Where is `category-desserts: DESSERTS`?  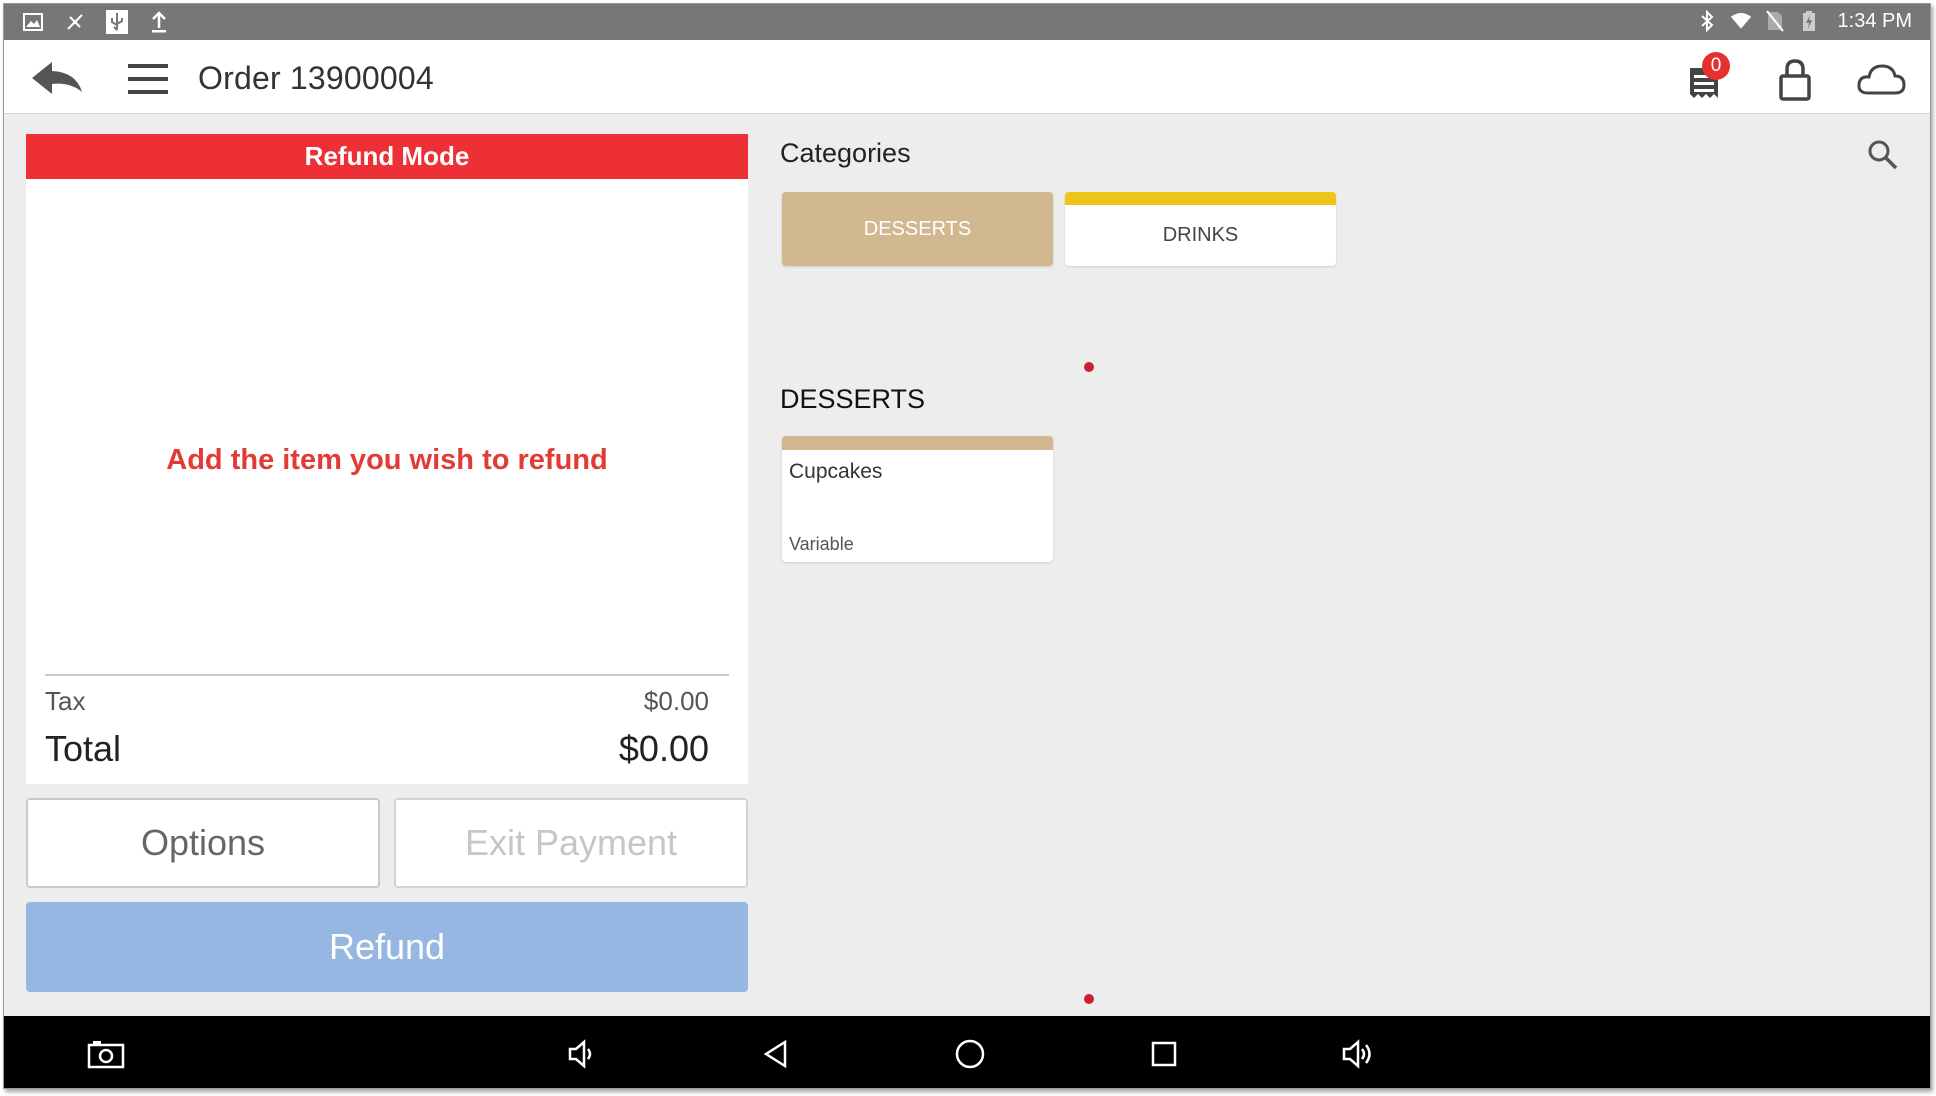 category-desserts: DESSERTS is located at coordinates (917, 229).